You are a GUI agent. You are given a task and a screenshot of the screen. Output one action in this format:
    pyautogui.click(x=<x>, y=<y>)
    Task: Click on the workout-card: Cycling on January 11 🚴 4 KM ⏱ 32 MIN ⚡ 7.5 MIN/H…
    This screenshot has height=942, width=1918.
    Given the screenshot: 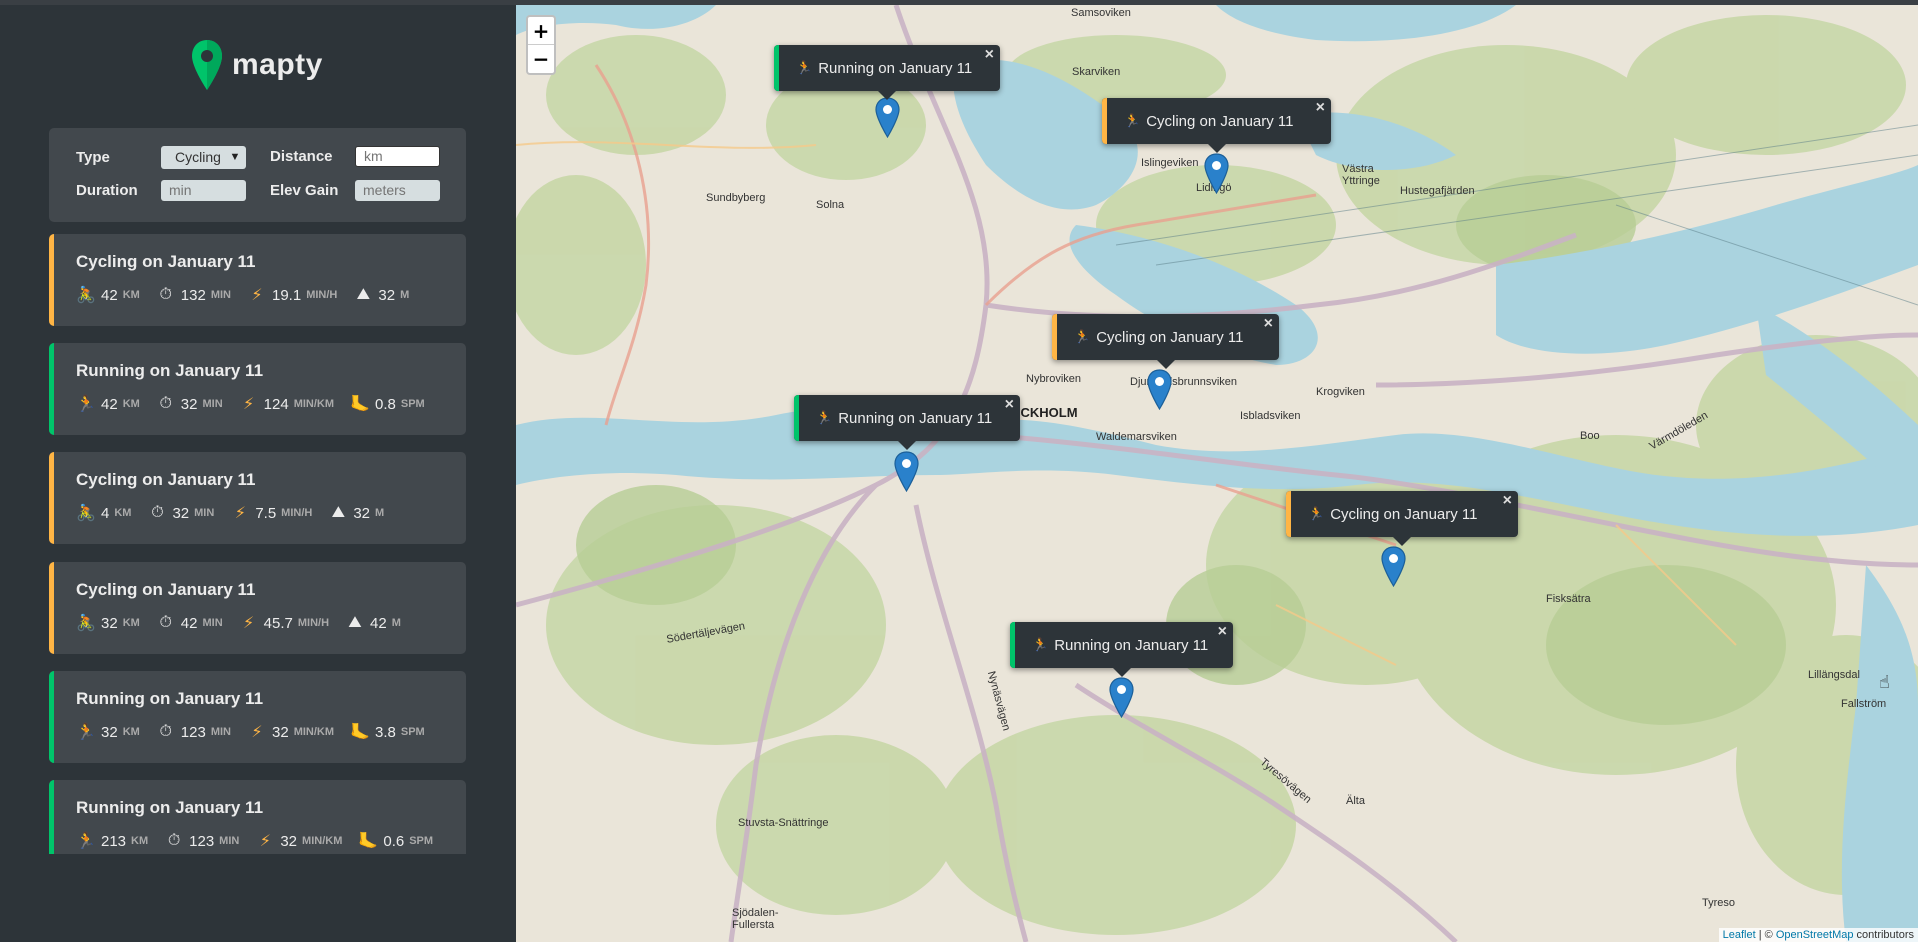 What is the action you would take?
    pyautogui.click(x=257, y=498)
    